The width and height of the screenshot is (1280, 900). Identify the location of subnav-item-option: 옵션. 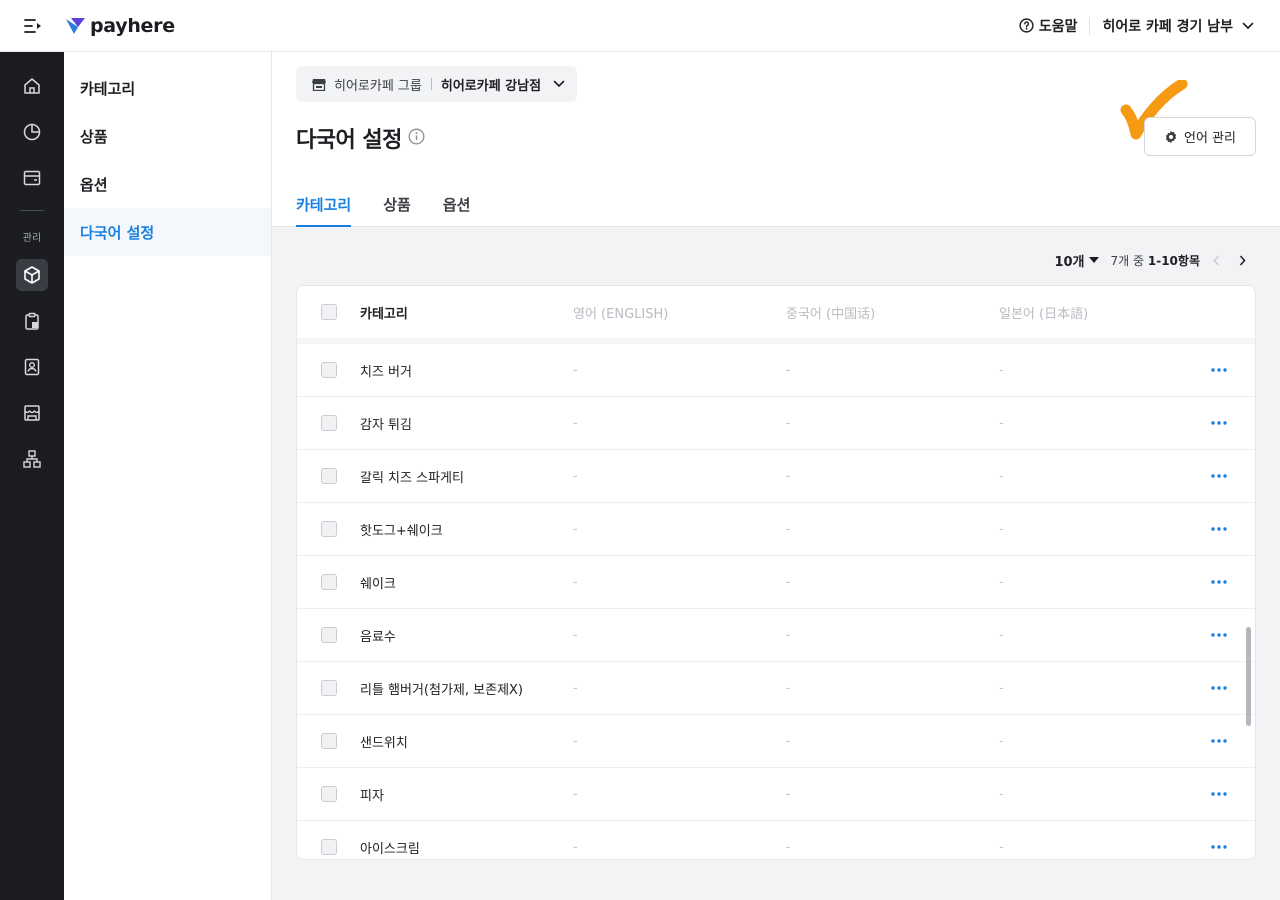
(167, 184).